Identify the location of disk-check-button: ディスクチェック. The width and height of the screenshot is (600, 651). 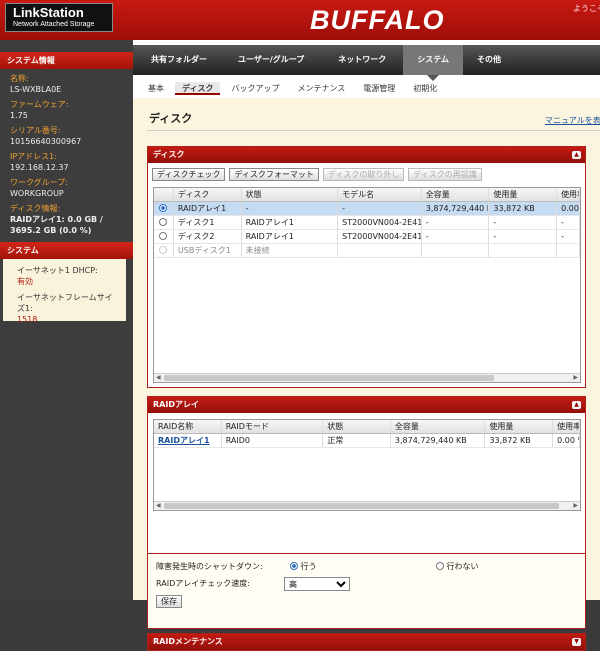
(189, 174).